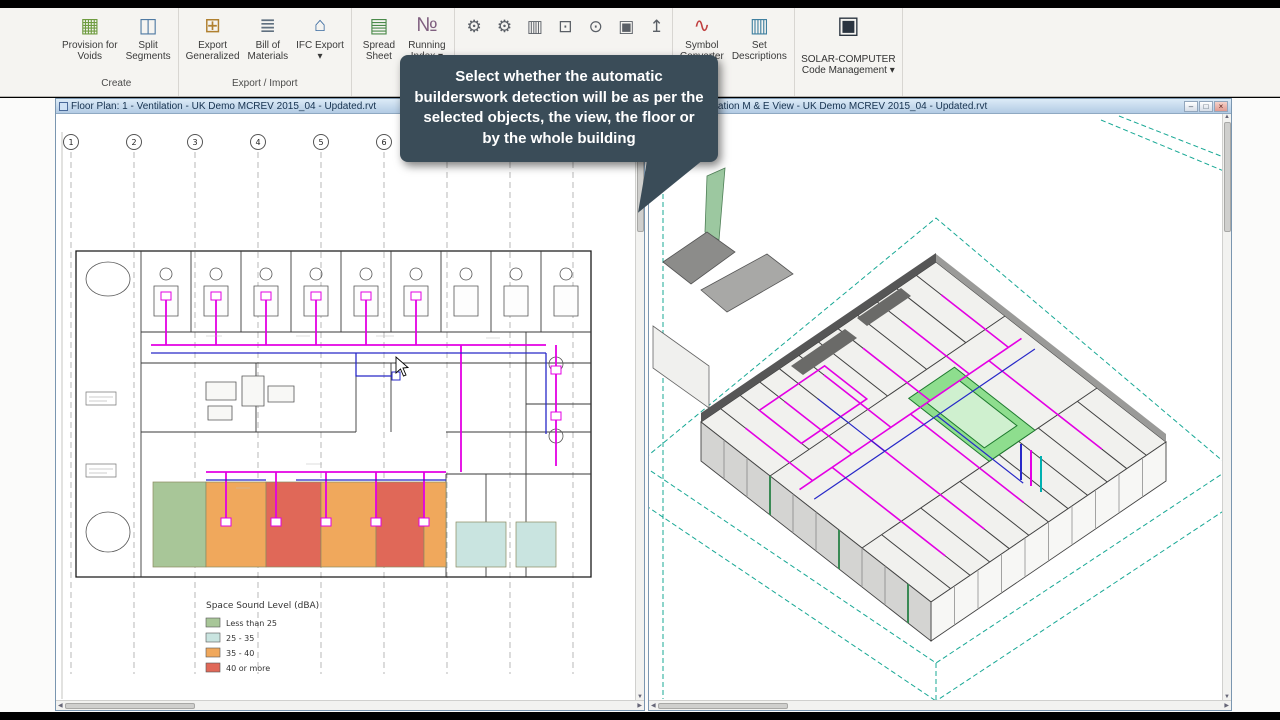  What do you see at coordinates (116, 83) in the screenshot?
I see `panel-label-create: Create` at bounding box center [116, 83].